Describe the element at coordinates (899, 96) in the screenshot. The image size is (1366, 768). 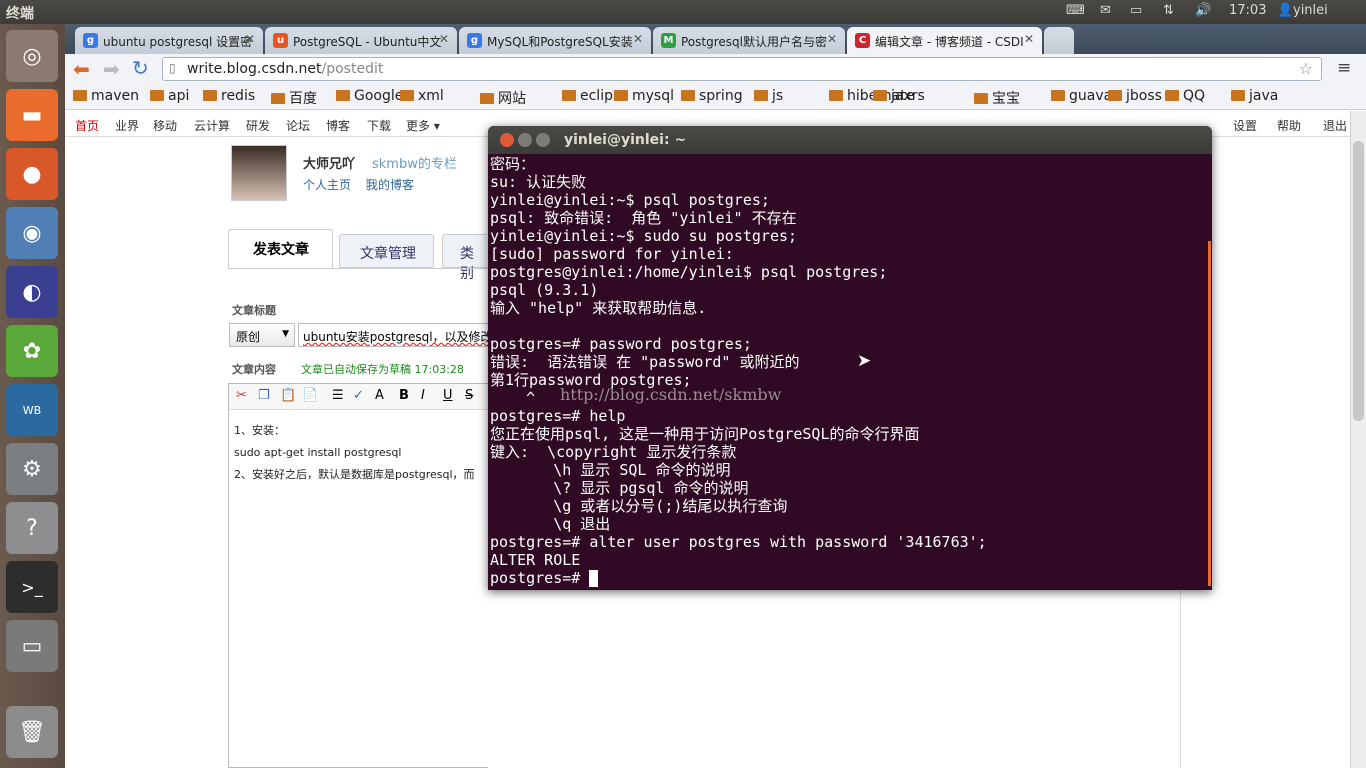
I see `bookmark-item: jaxrs` at that location.